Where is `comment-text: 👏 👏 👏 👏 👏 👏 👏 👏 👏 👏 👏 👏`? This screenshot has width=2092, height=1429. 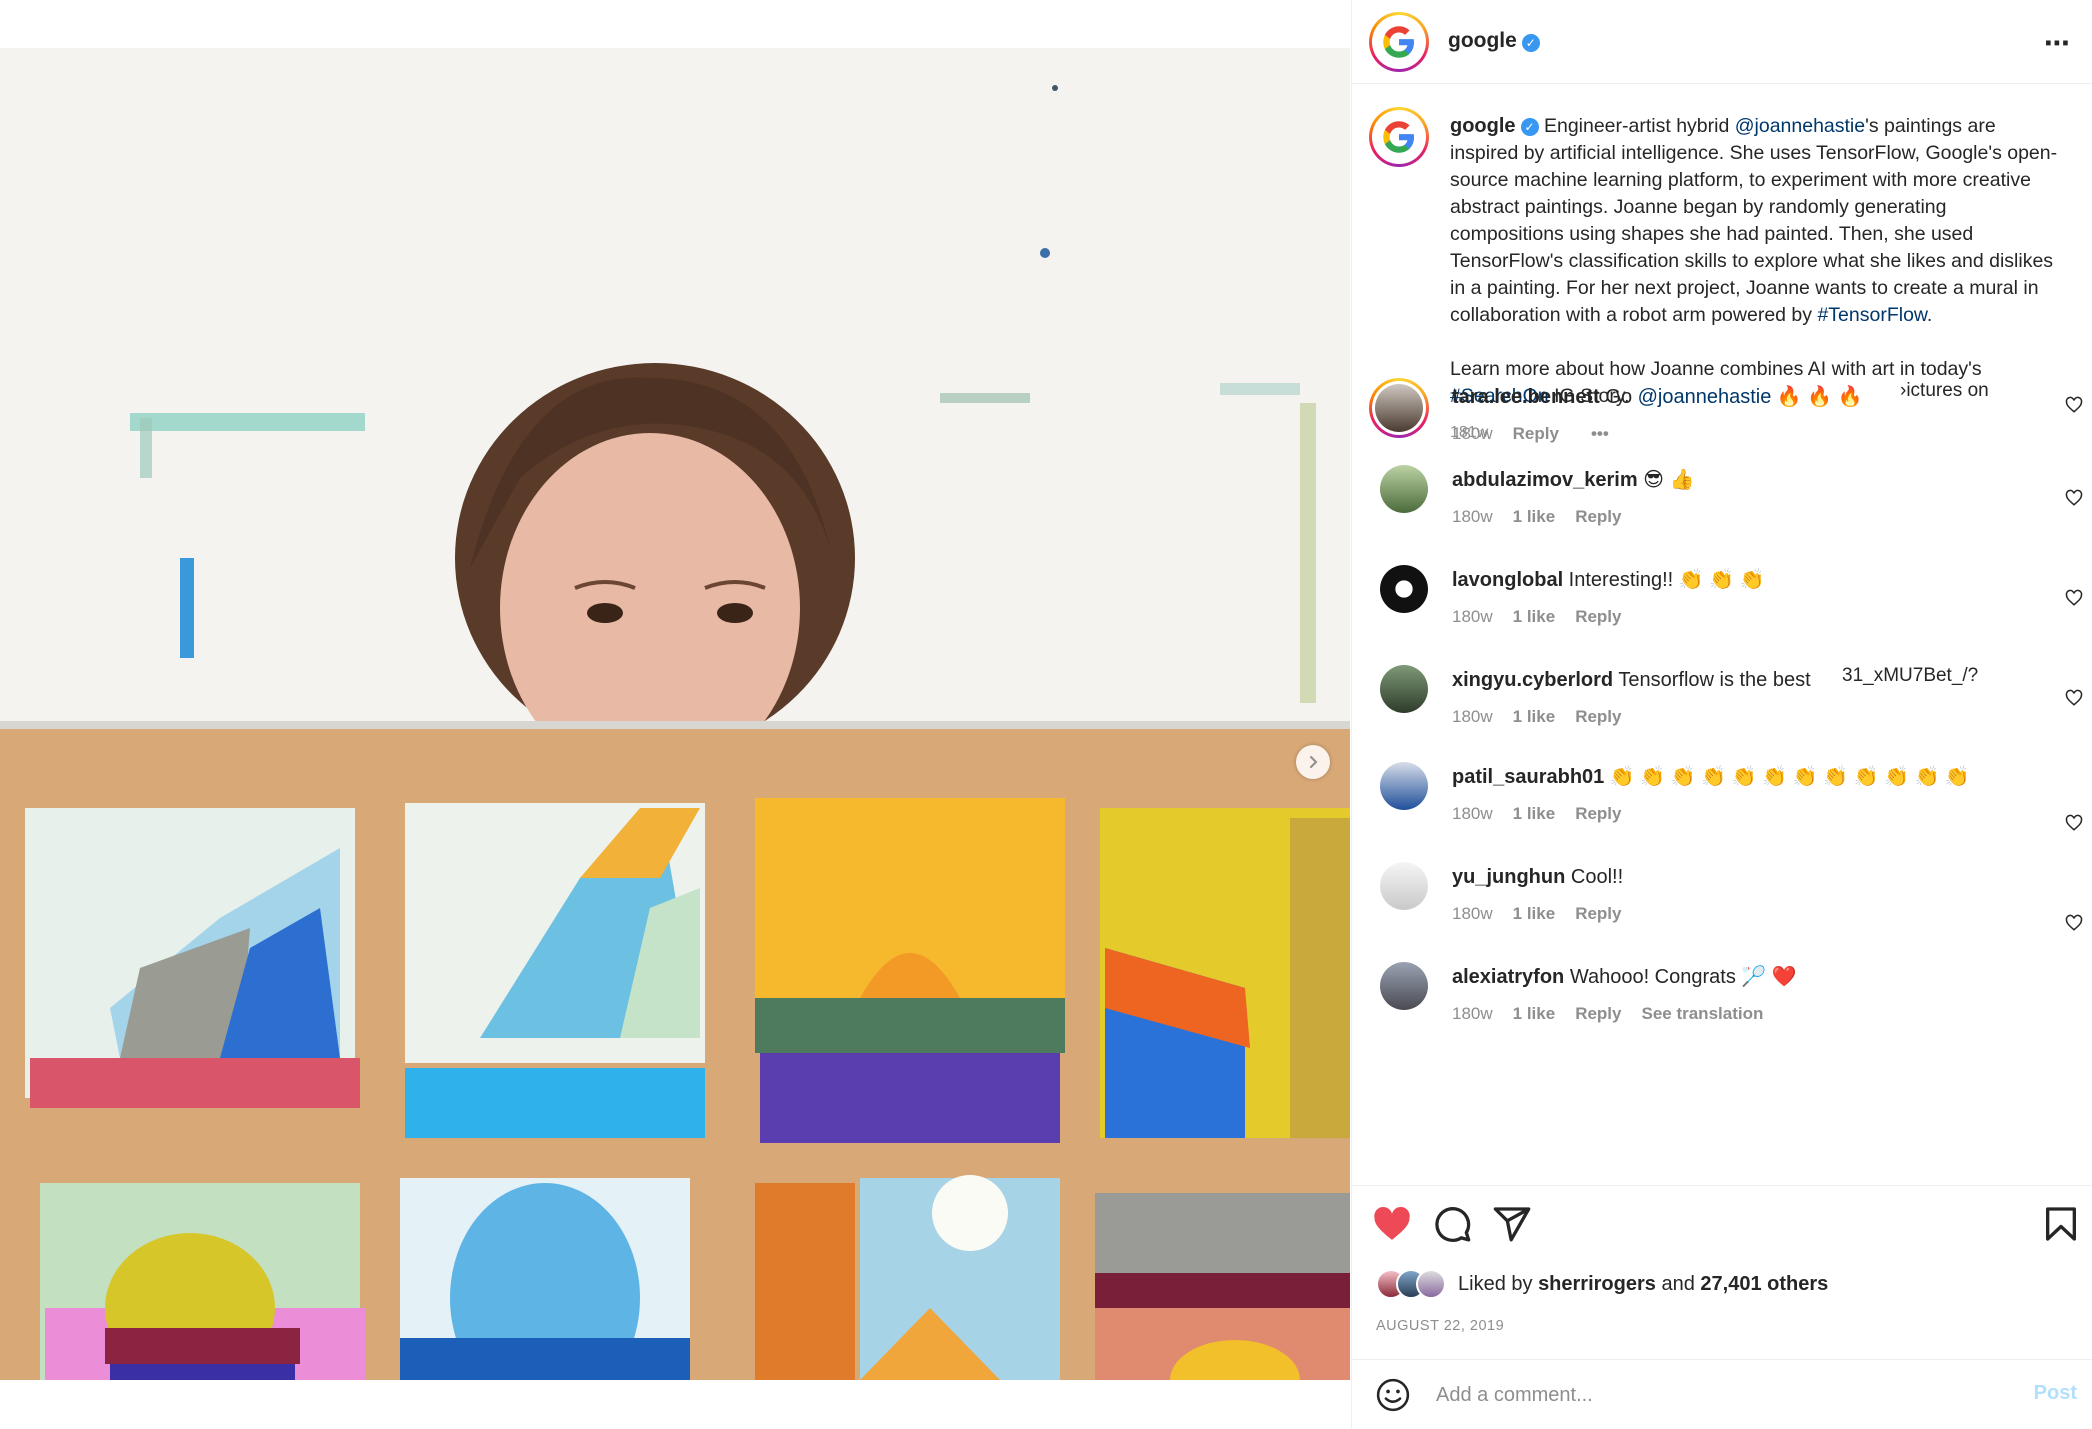
comment-text: 👏 👏 👏 👏 👏 👏 👏 👏 👏 👏 👏 👏 is located at coordinates (1787, 777).